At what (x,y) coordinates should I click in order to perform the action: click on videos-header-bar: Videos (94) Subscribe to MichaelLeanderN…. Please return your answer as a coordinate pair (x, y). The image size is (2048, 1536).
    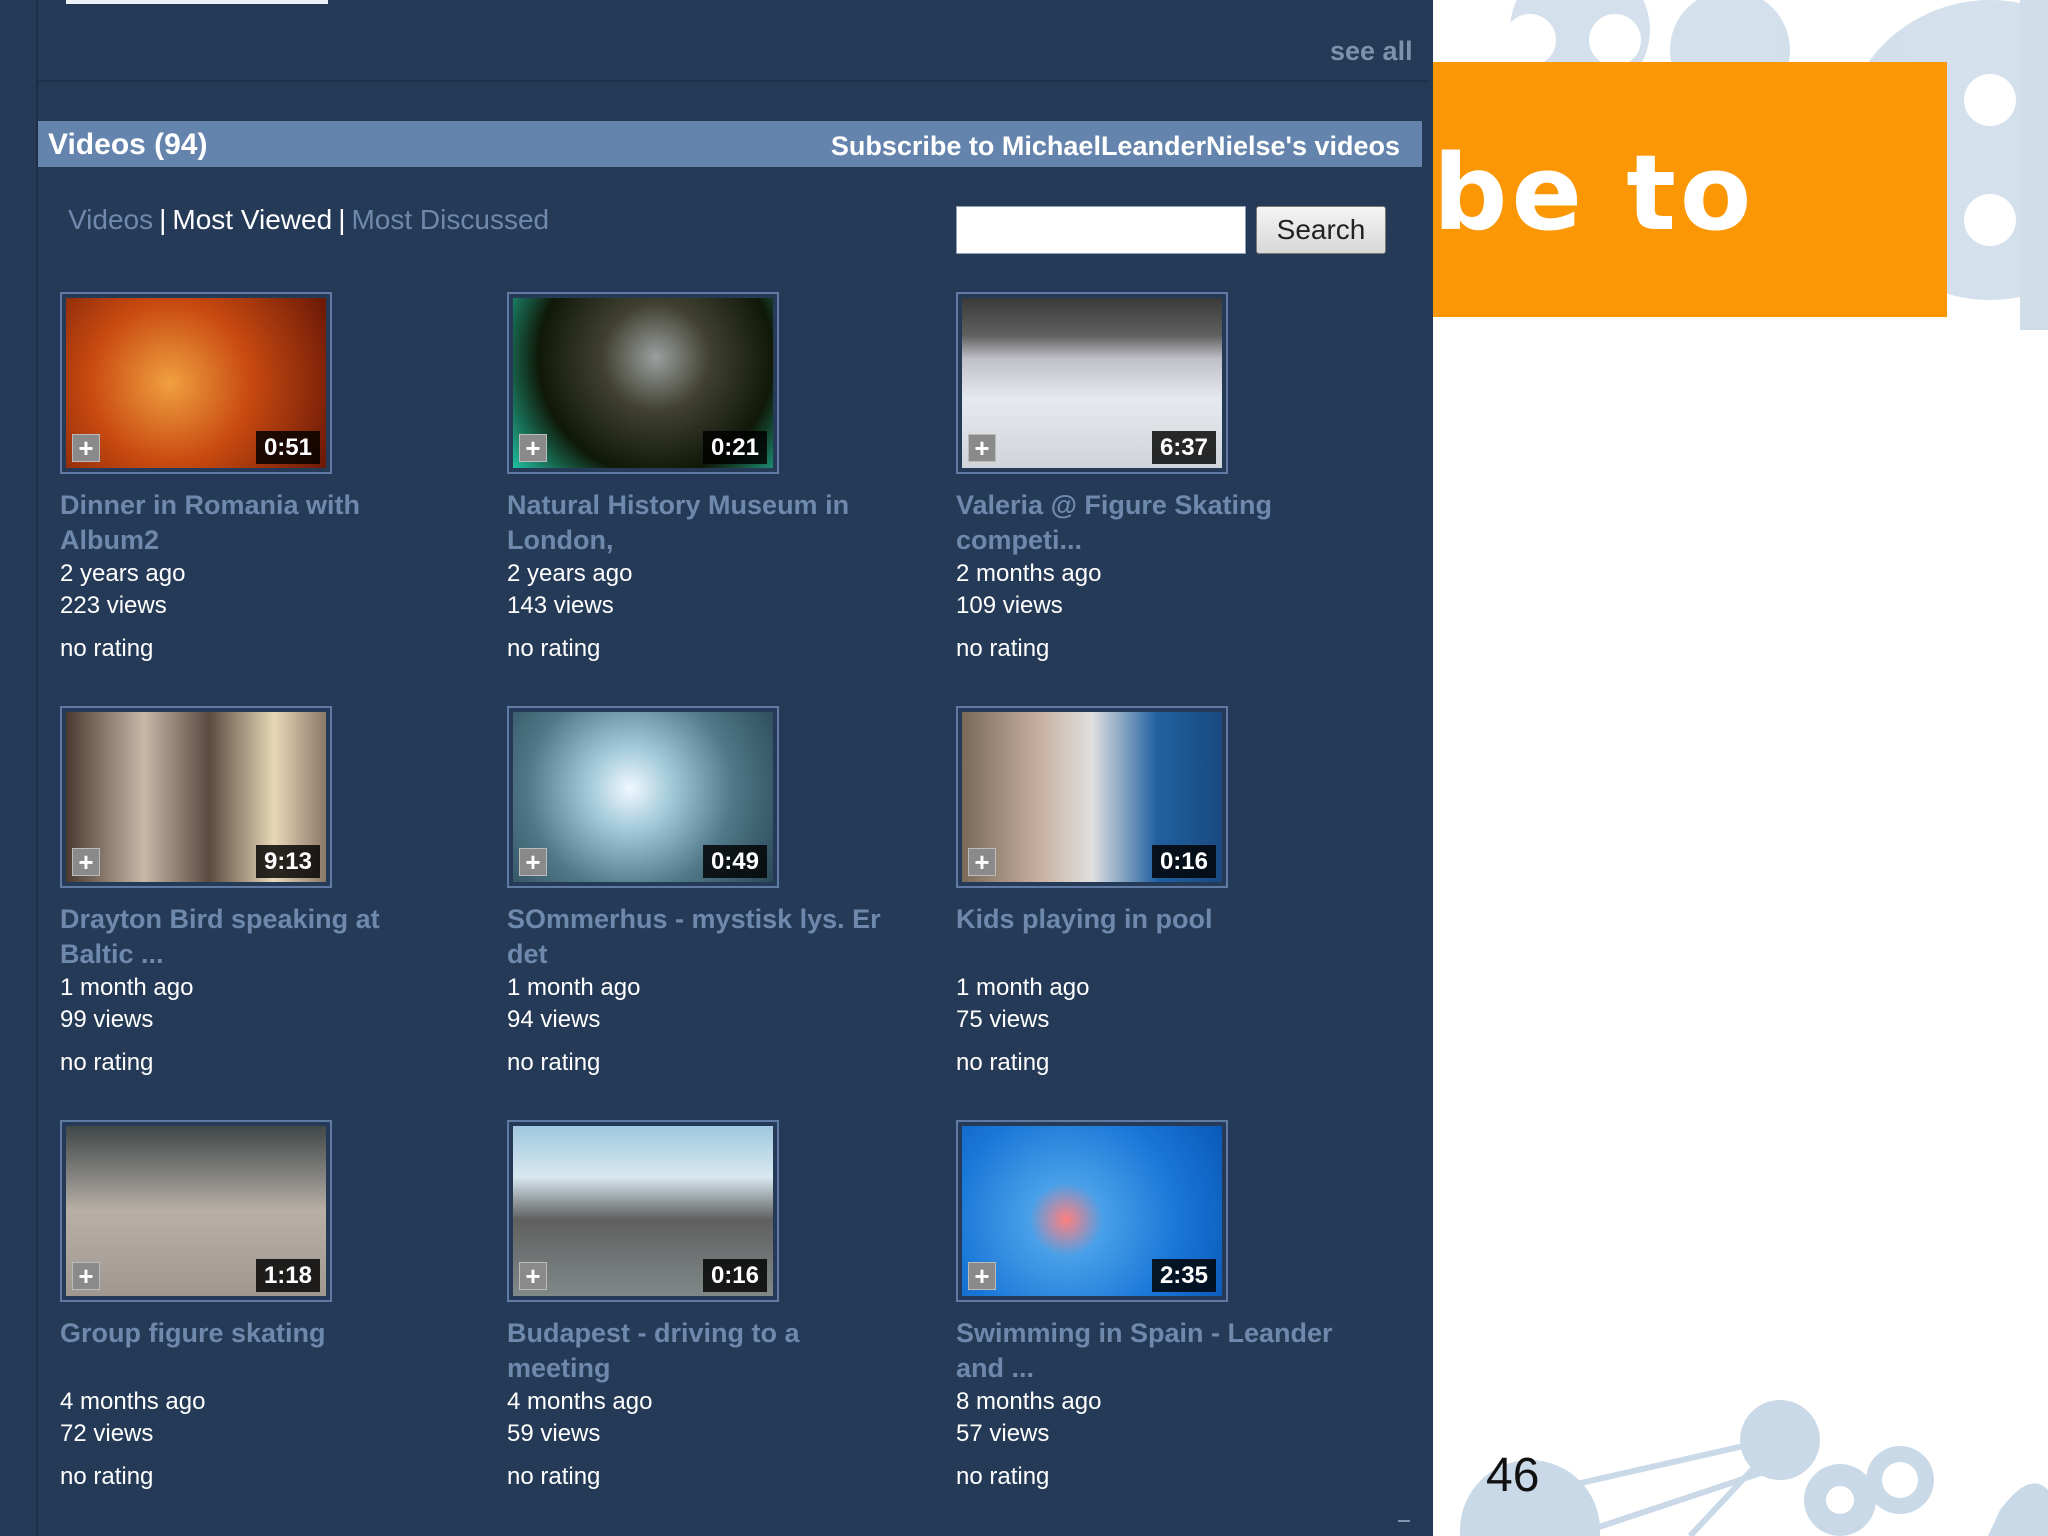
    Looking at the image, I should click on (730, 144).